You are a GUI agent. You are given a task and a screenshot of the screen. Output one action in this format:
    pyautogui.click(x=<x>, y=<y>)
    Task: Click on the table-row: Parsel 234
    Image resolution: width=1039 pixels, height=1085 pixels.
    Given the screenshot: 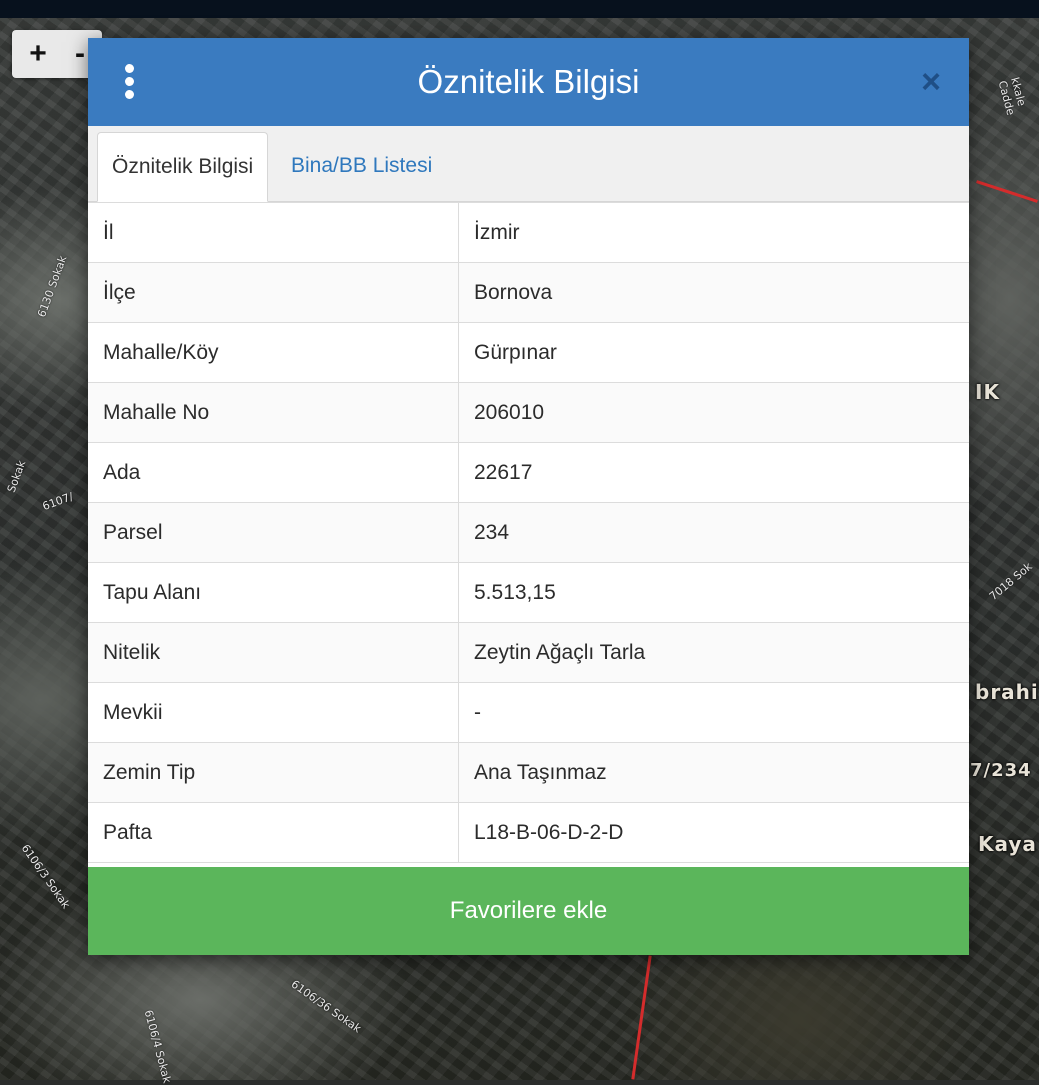 What is the action you would take?
    pyautogui.click(x=528, y=532)
    